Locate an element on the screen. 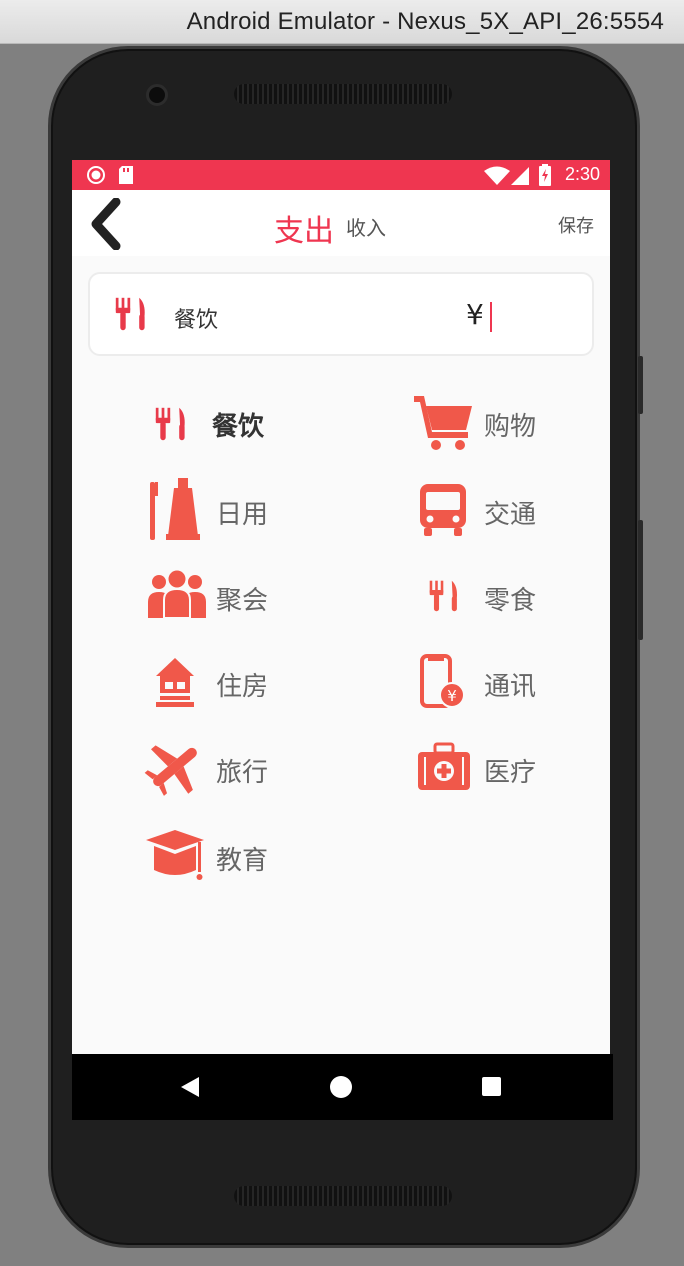  category-label: 教育 is located at coordinates (242, 861).